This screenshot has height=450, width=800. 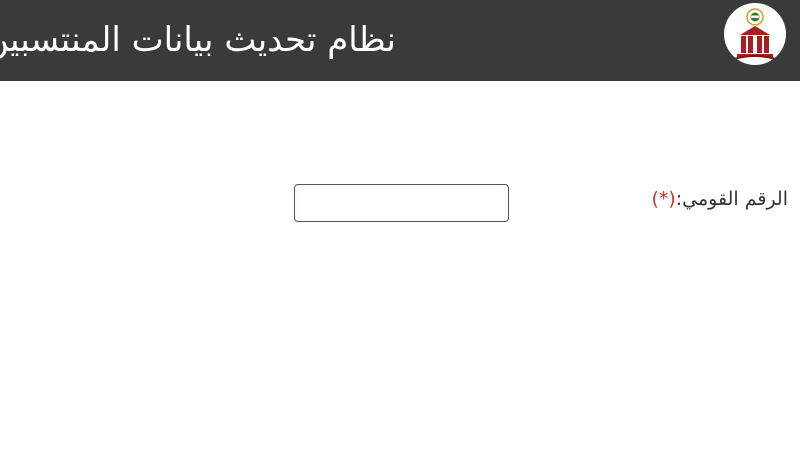 What do you see at coordinates (663, 199) in the screenshot?
I see `required-mark: (*)` at bounding box center [663, 199].